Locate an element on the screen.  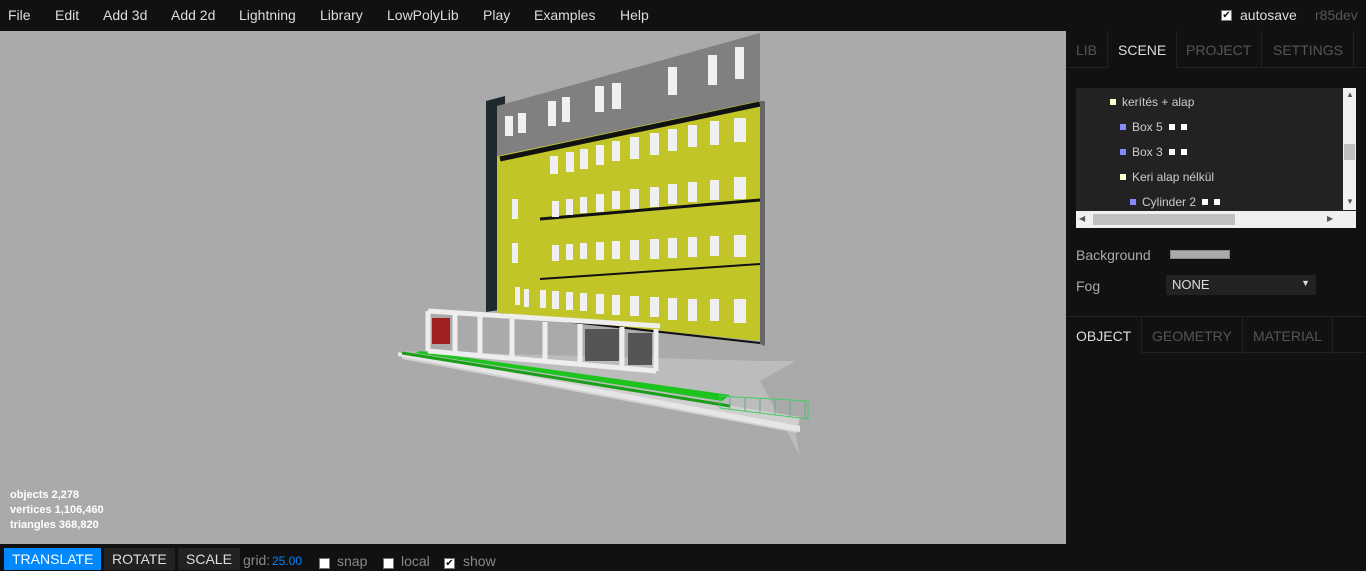
dropdown-arrow-icon: ▼ is located at coordinates (1305, 283).